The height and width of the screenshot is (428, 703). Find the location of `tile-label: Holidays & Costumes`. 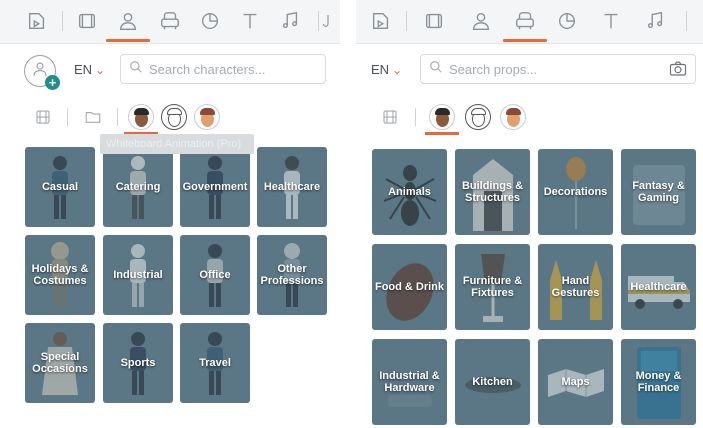

tile-label: Holidays & Costumes is located at coordinates (60, 275).